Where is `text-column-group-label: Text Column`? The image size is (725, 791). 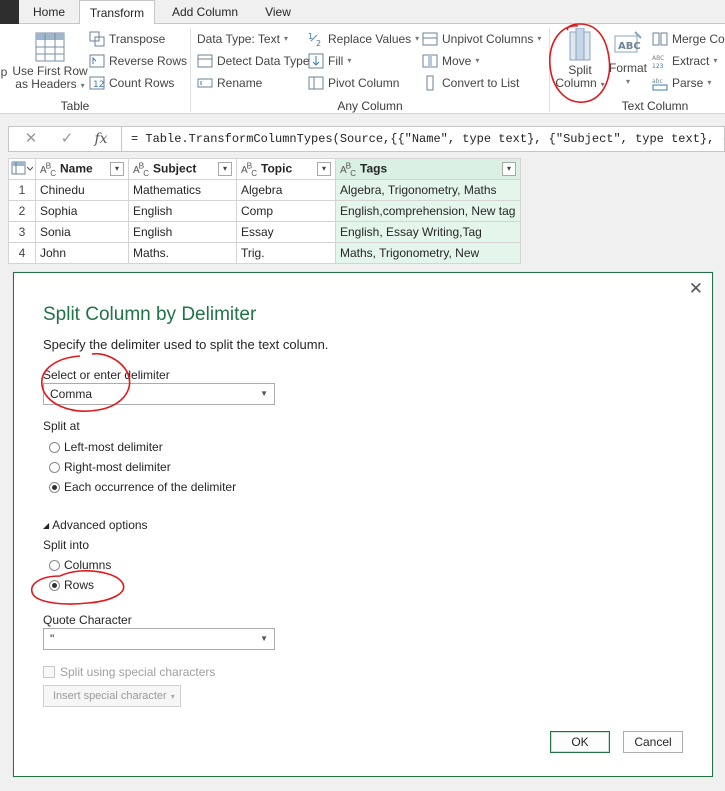 text-column-group-label: Text Column is located at coordinates (655, 106).